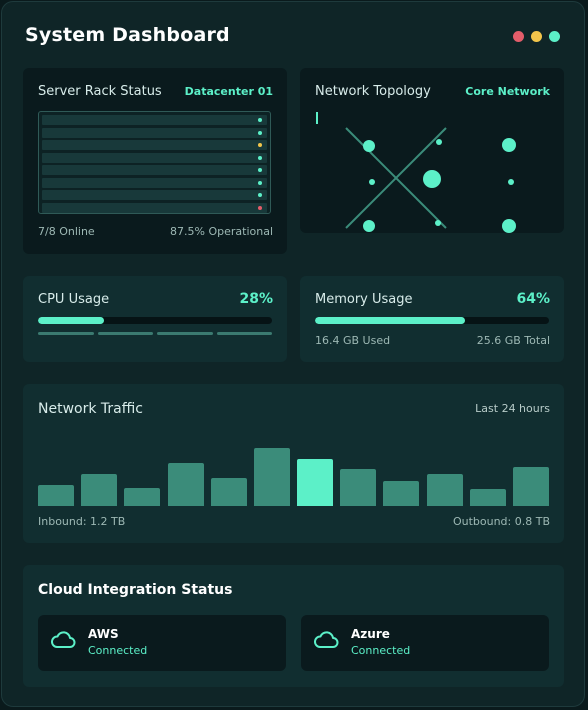 This screenshot has width=588, height=710. I want to click on memory-used: 16.4 GB Used, so click(353, 340).